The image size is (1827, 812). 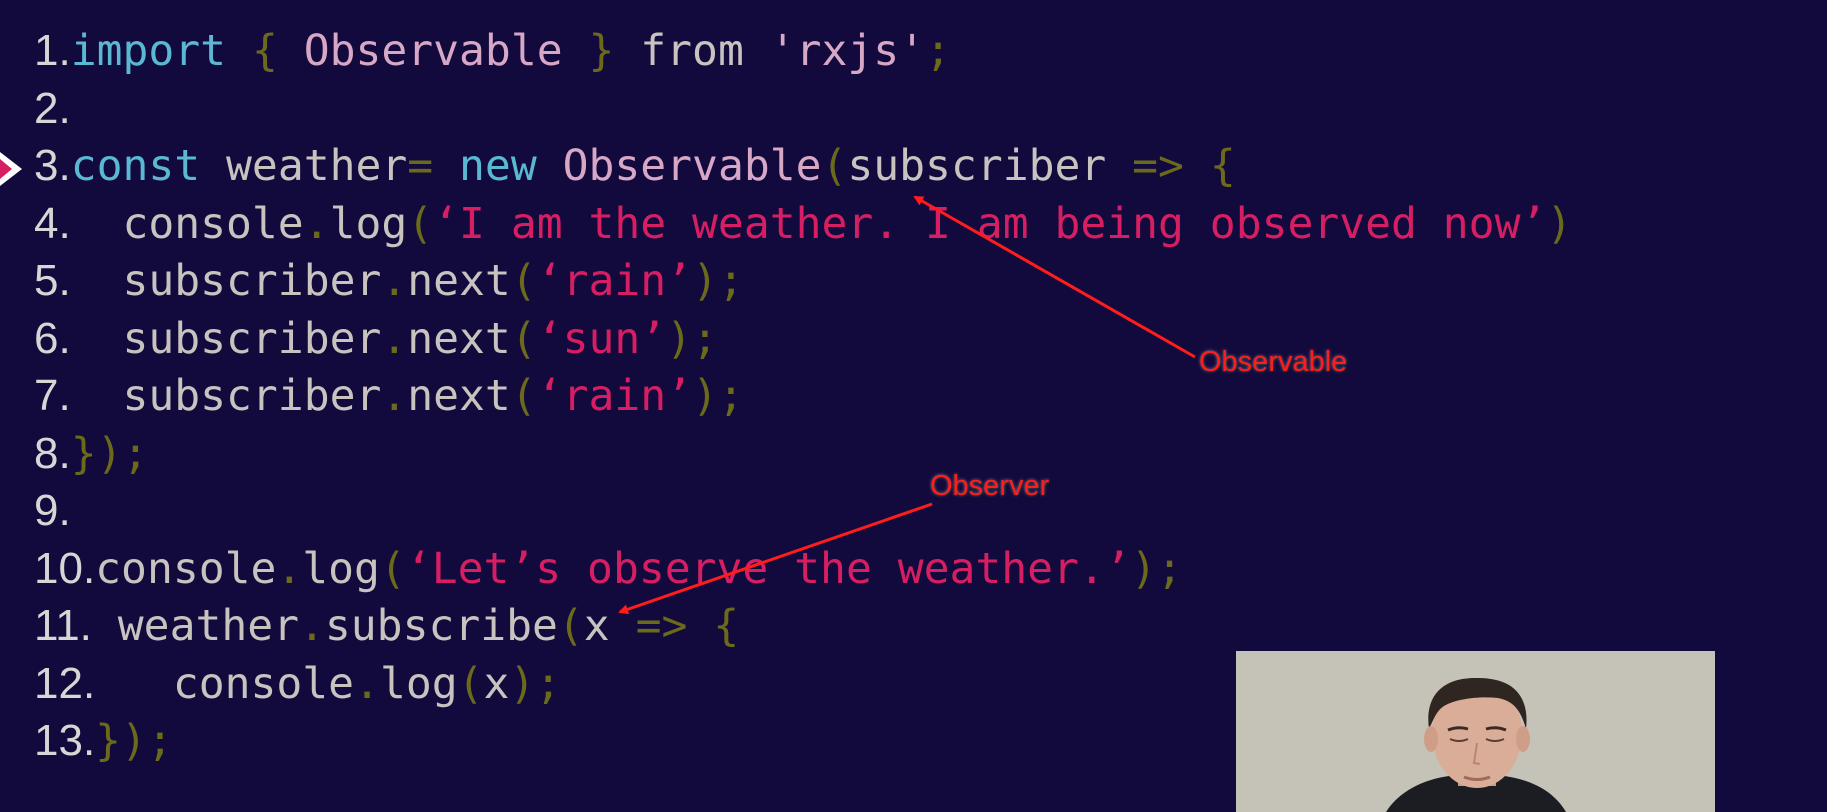 I want to click on line-number: 13., so click(x=65, y=740).